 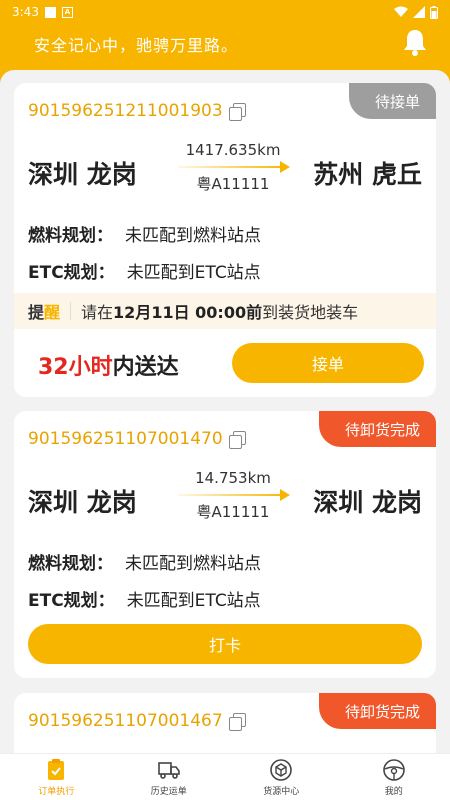 I want to click on order-card: 901596251107001467 待卸货完成, so click(x=225, y=723).